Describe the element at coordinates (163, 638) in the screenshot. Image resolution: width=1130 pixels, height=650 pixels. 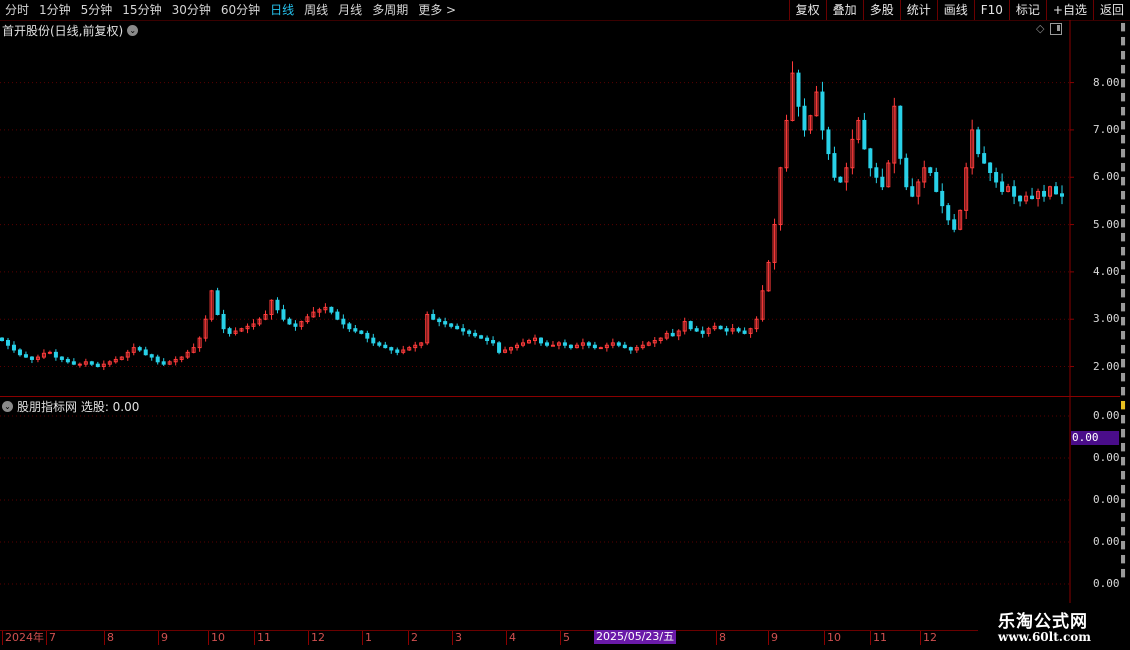
I see `date-tick-label: 9` at that location.